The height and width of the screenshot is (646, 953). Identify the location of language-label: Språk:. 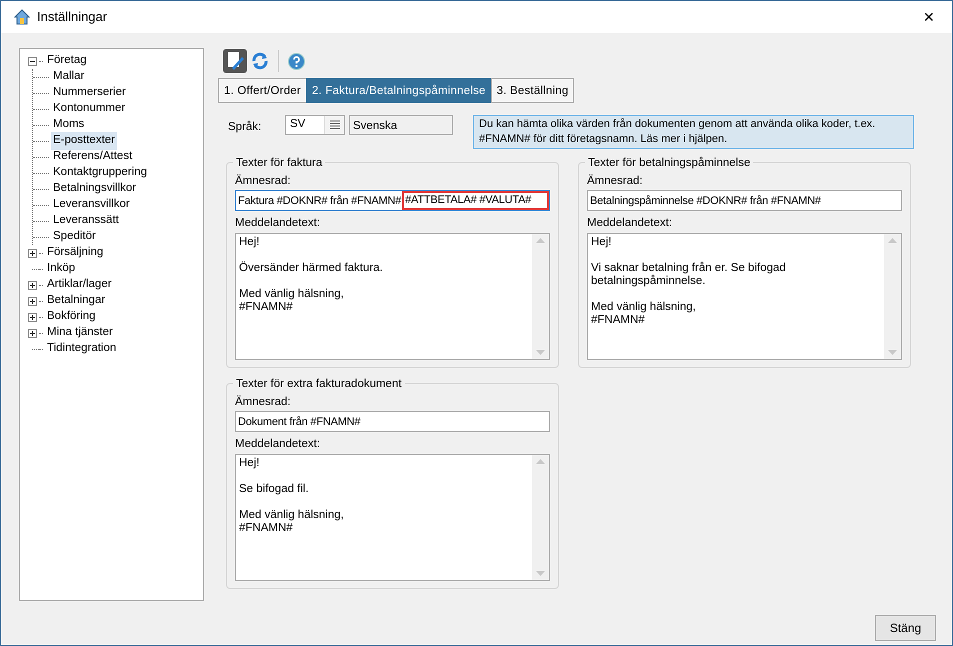
(245, 127).